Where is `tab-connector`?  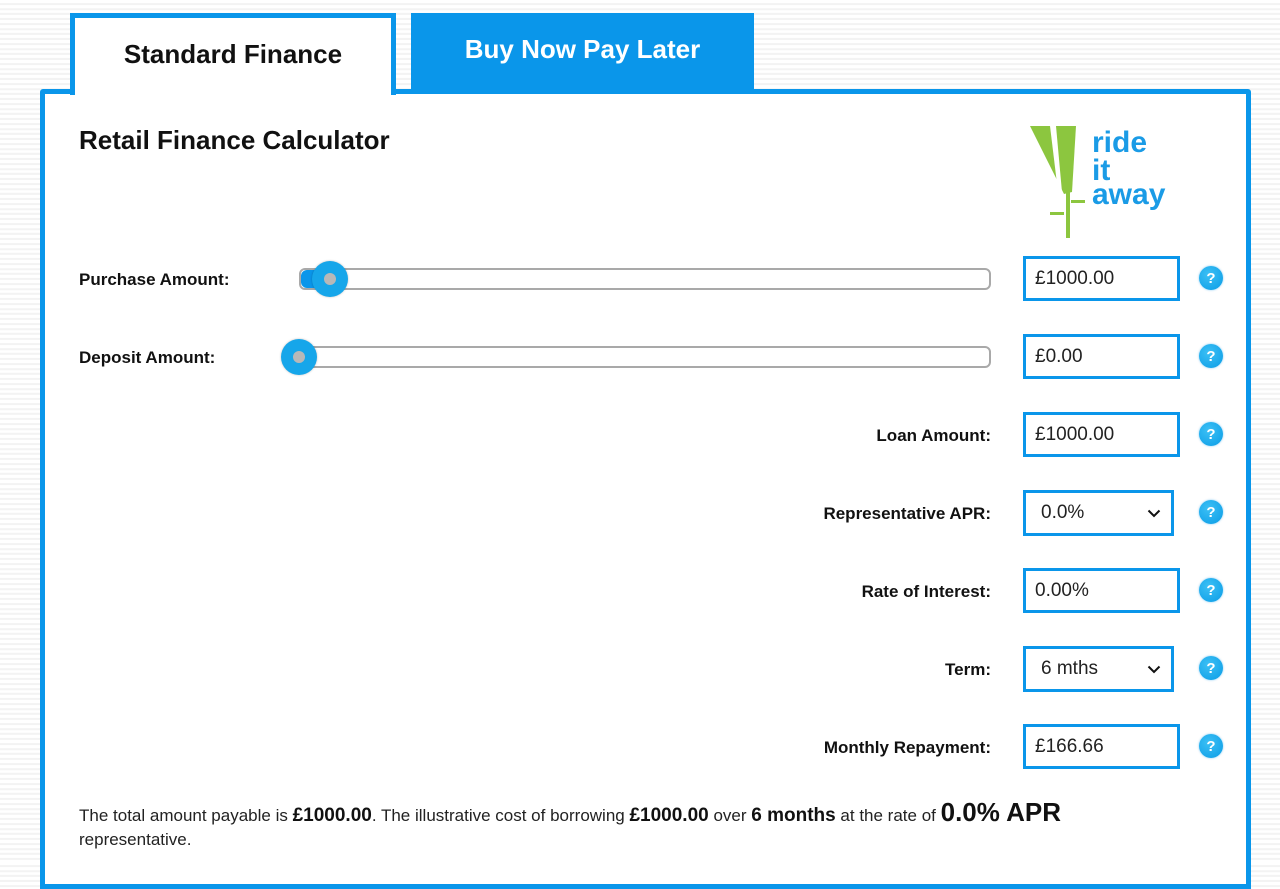 tab-connector is located at coordinates (233, 91).